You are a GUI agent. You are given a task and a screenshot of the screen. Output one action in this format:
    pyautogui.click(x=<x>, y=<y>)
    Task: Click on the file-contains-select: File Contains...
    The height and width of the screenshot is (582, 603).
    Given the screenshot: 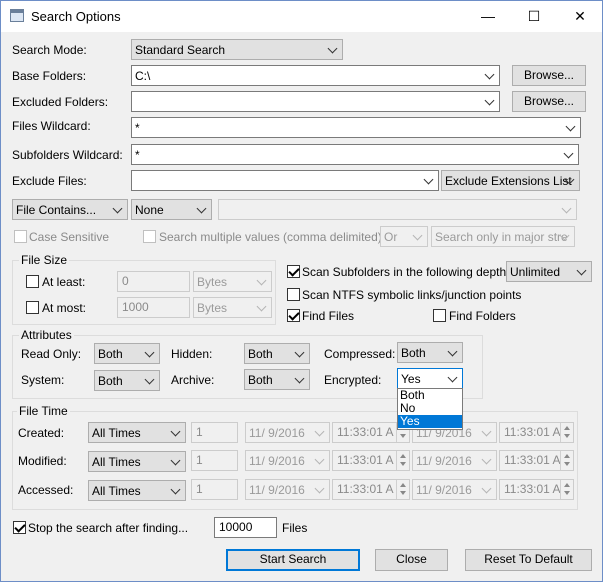 What is the action you would take?
    pyautogui.click(x=70, y=209)
    